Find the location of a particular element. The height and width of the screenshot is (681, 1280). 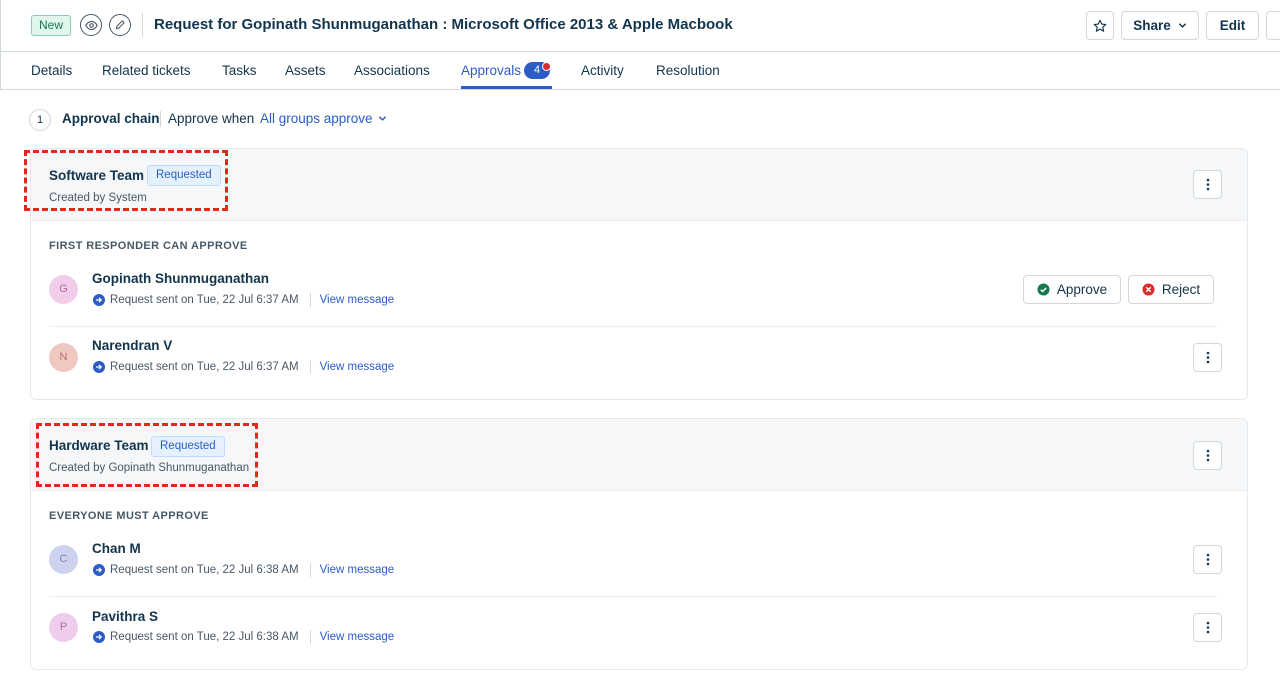

share-label: Share is located at coordinates (1152, 25).